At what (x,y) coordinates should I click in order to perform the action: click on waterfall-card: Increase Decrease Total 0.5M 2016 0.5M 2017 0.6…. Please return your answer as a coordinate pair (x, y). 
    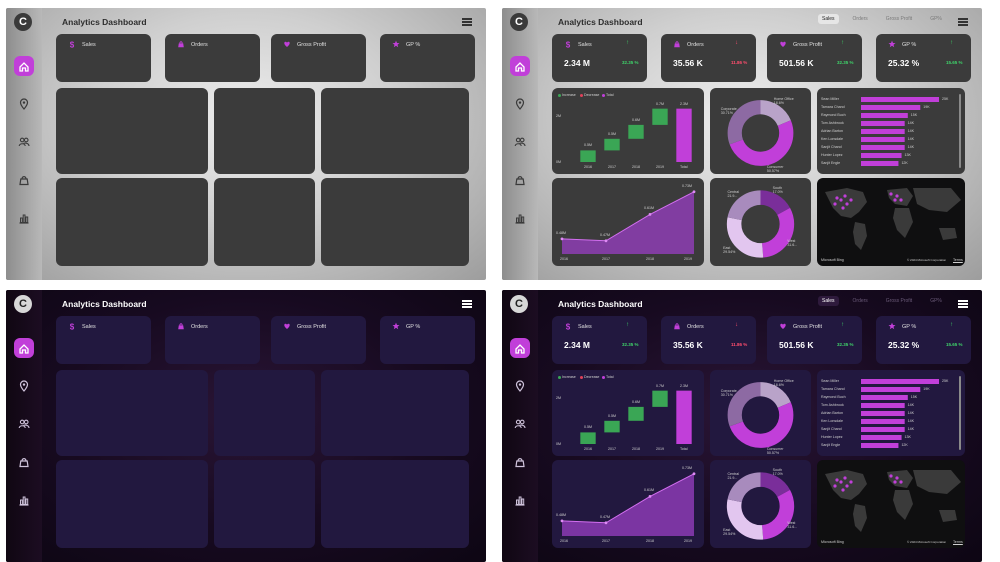
    Looking at the image, I should click on (628, 131).